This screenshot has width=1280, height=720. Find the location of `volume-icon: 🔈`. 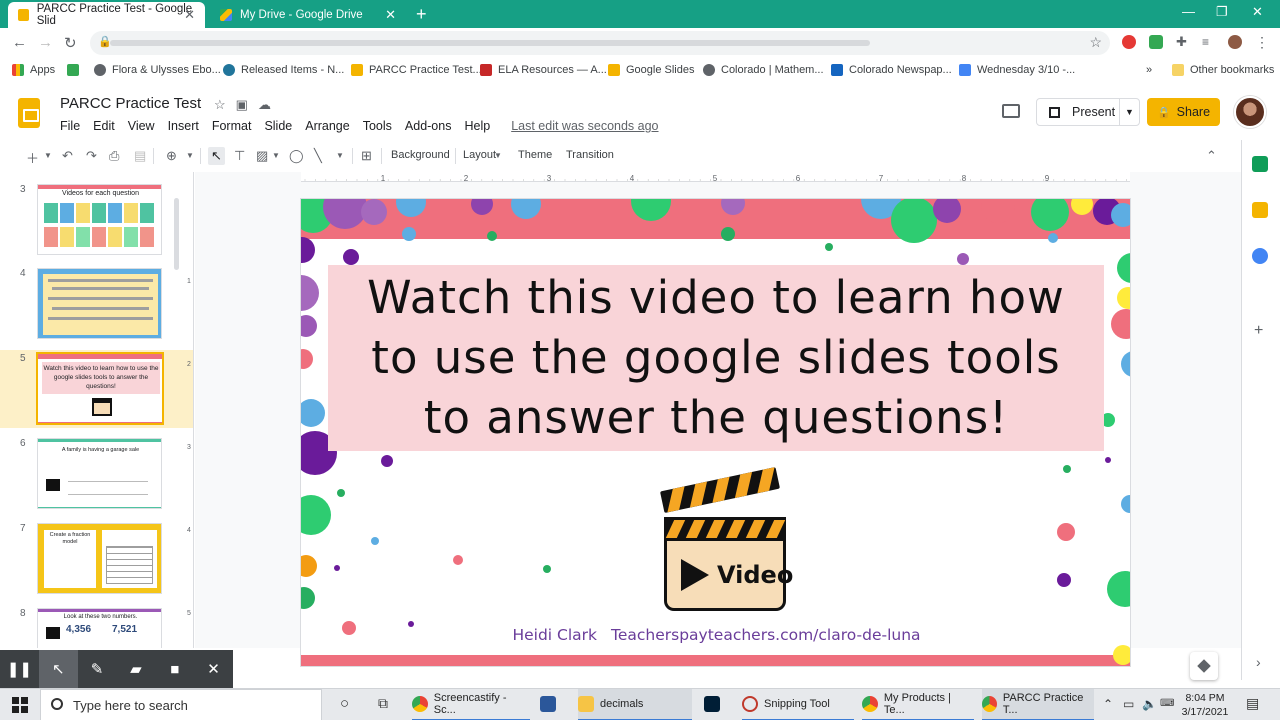

volume-icon: 🔈 is located at coordinates (1149, 704).